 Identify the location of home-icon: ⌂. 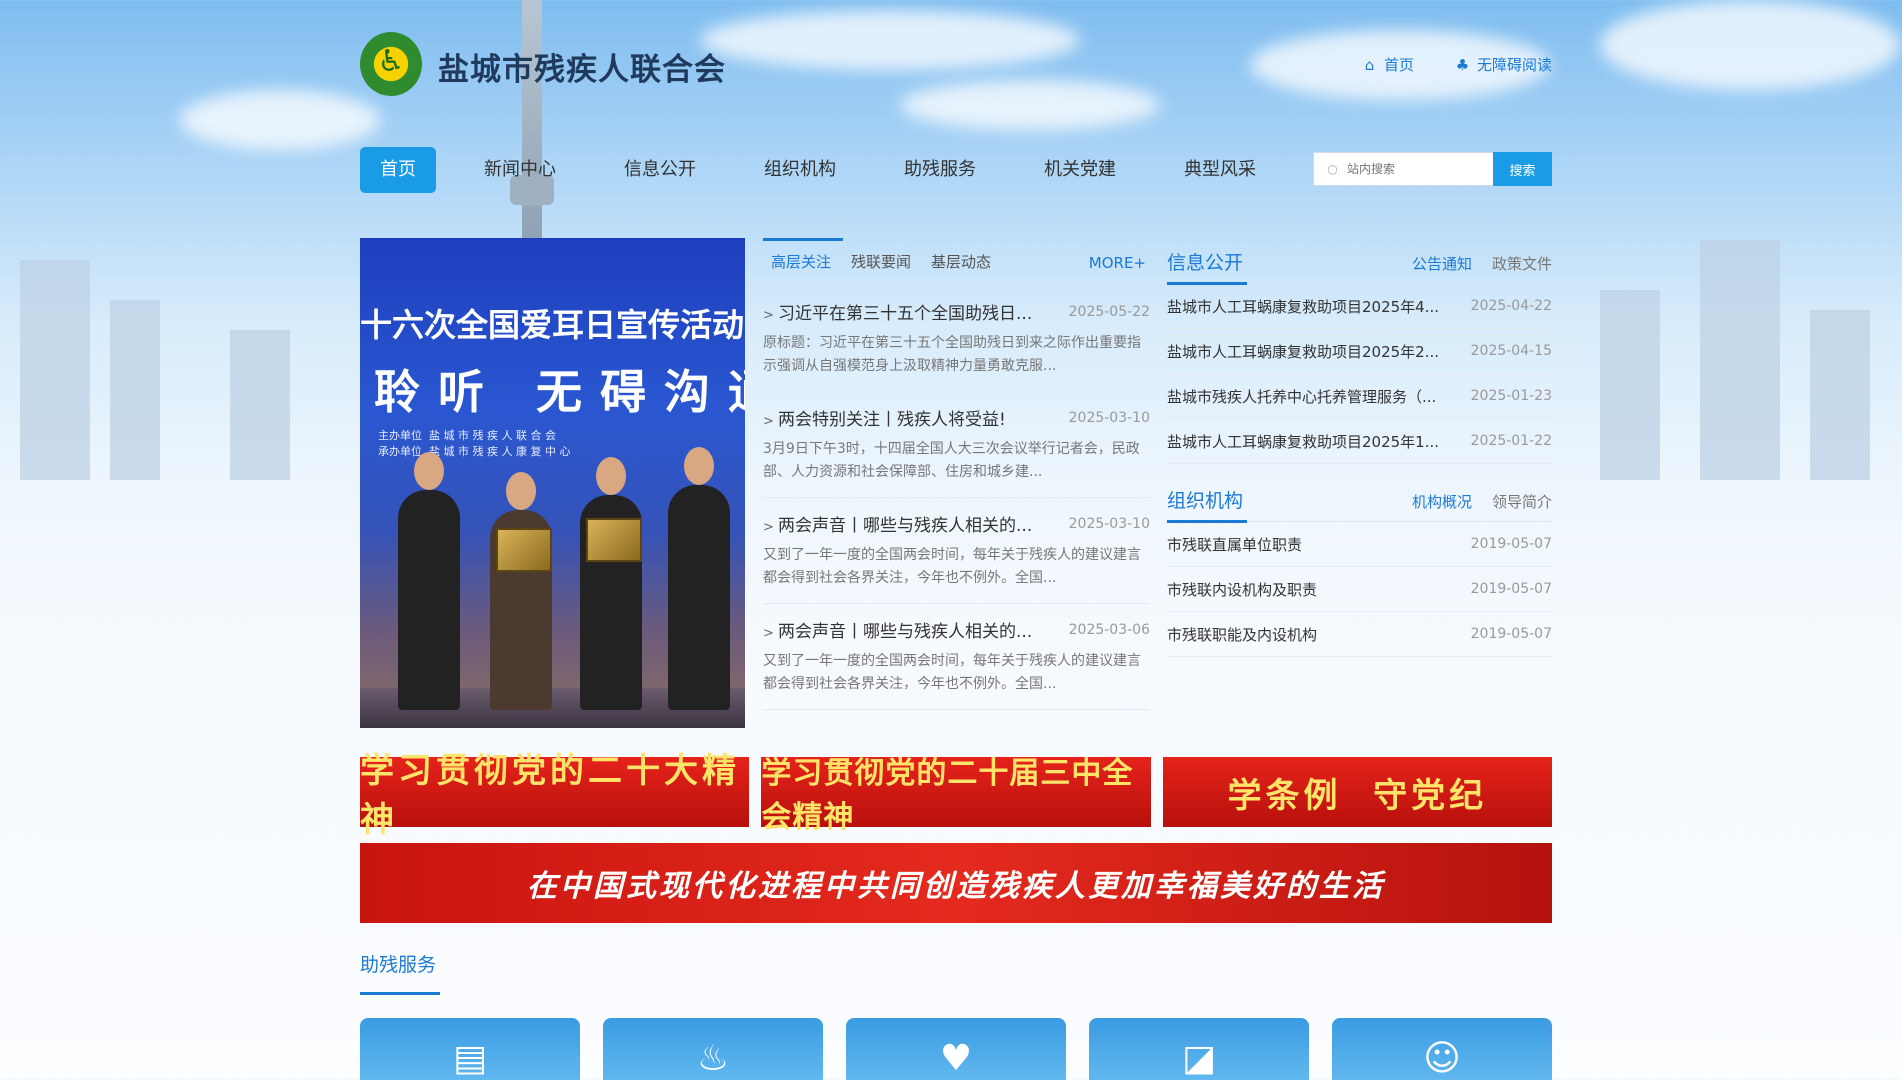
(1369, 64).